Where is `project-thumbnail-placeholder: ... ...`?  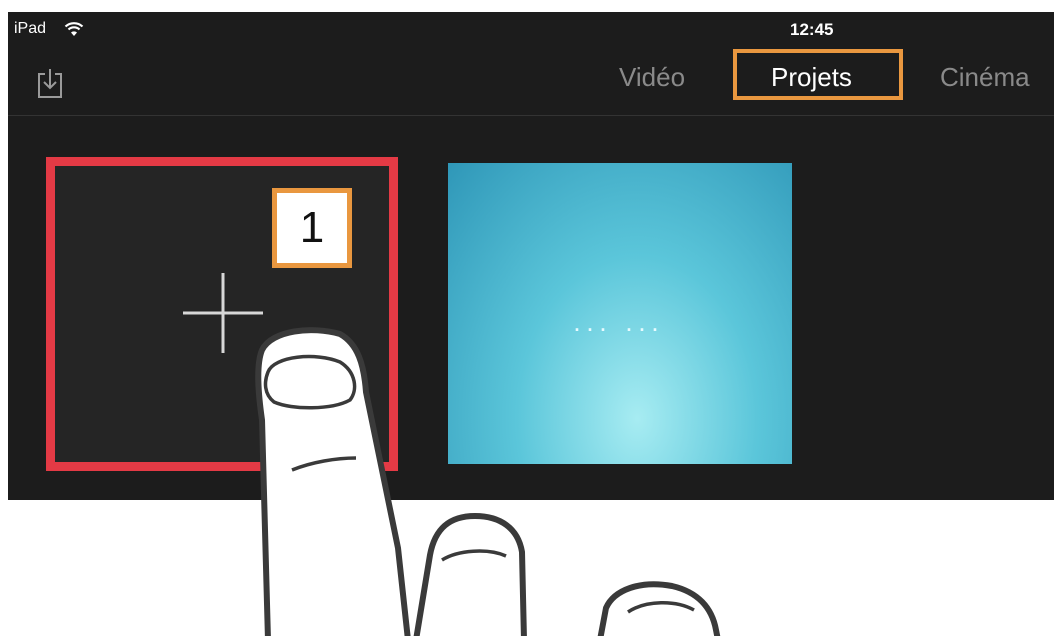 project-thumbnail-placeholder: ... ... is located at coordinates (620, 325).